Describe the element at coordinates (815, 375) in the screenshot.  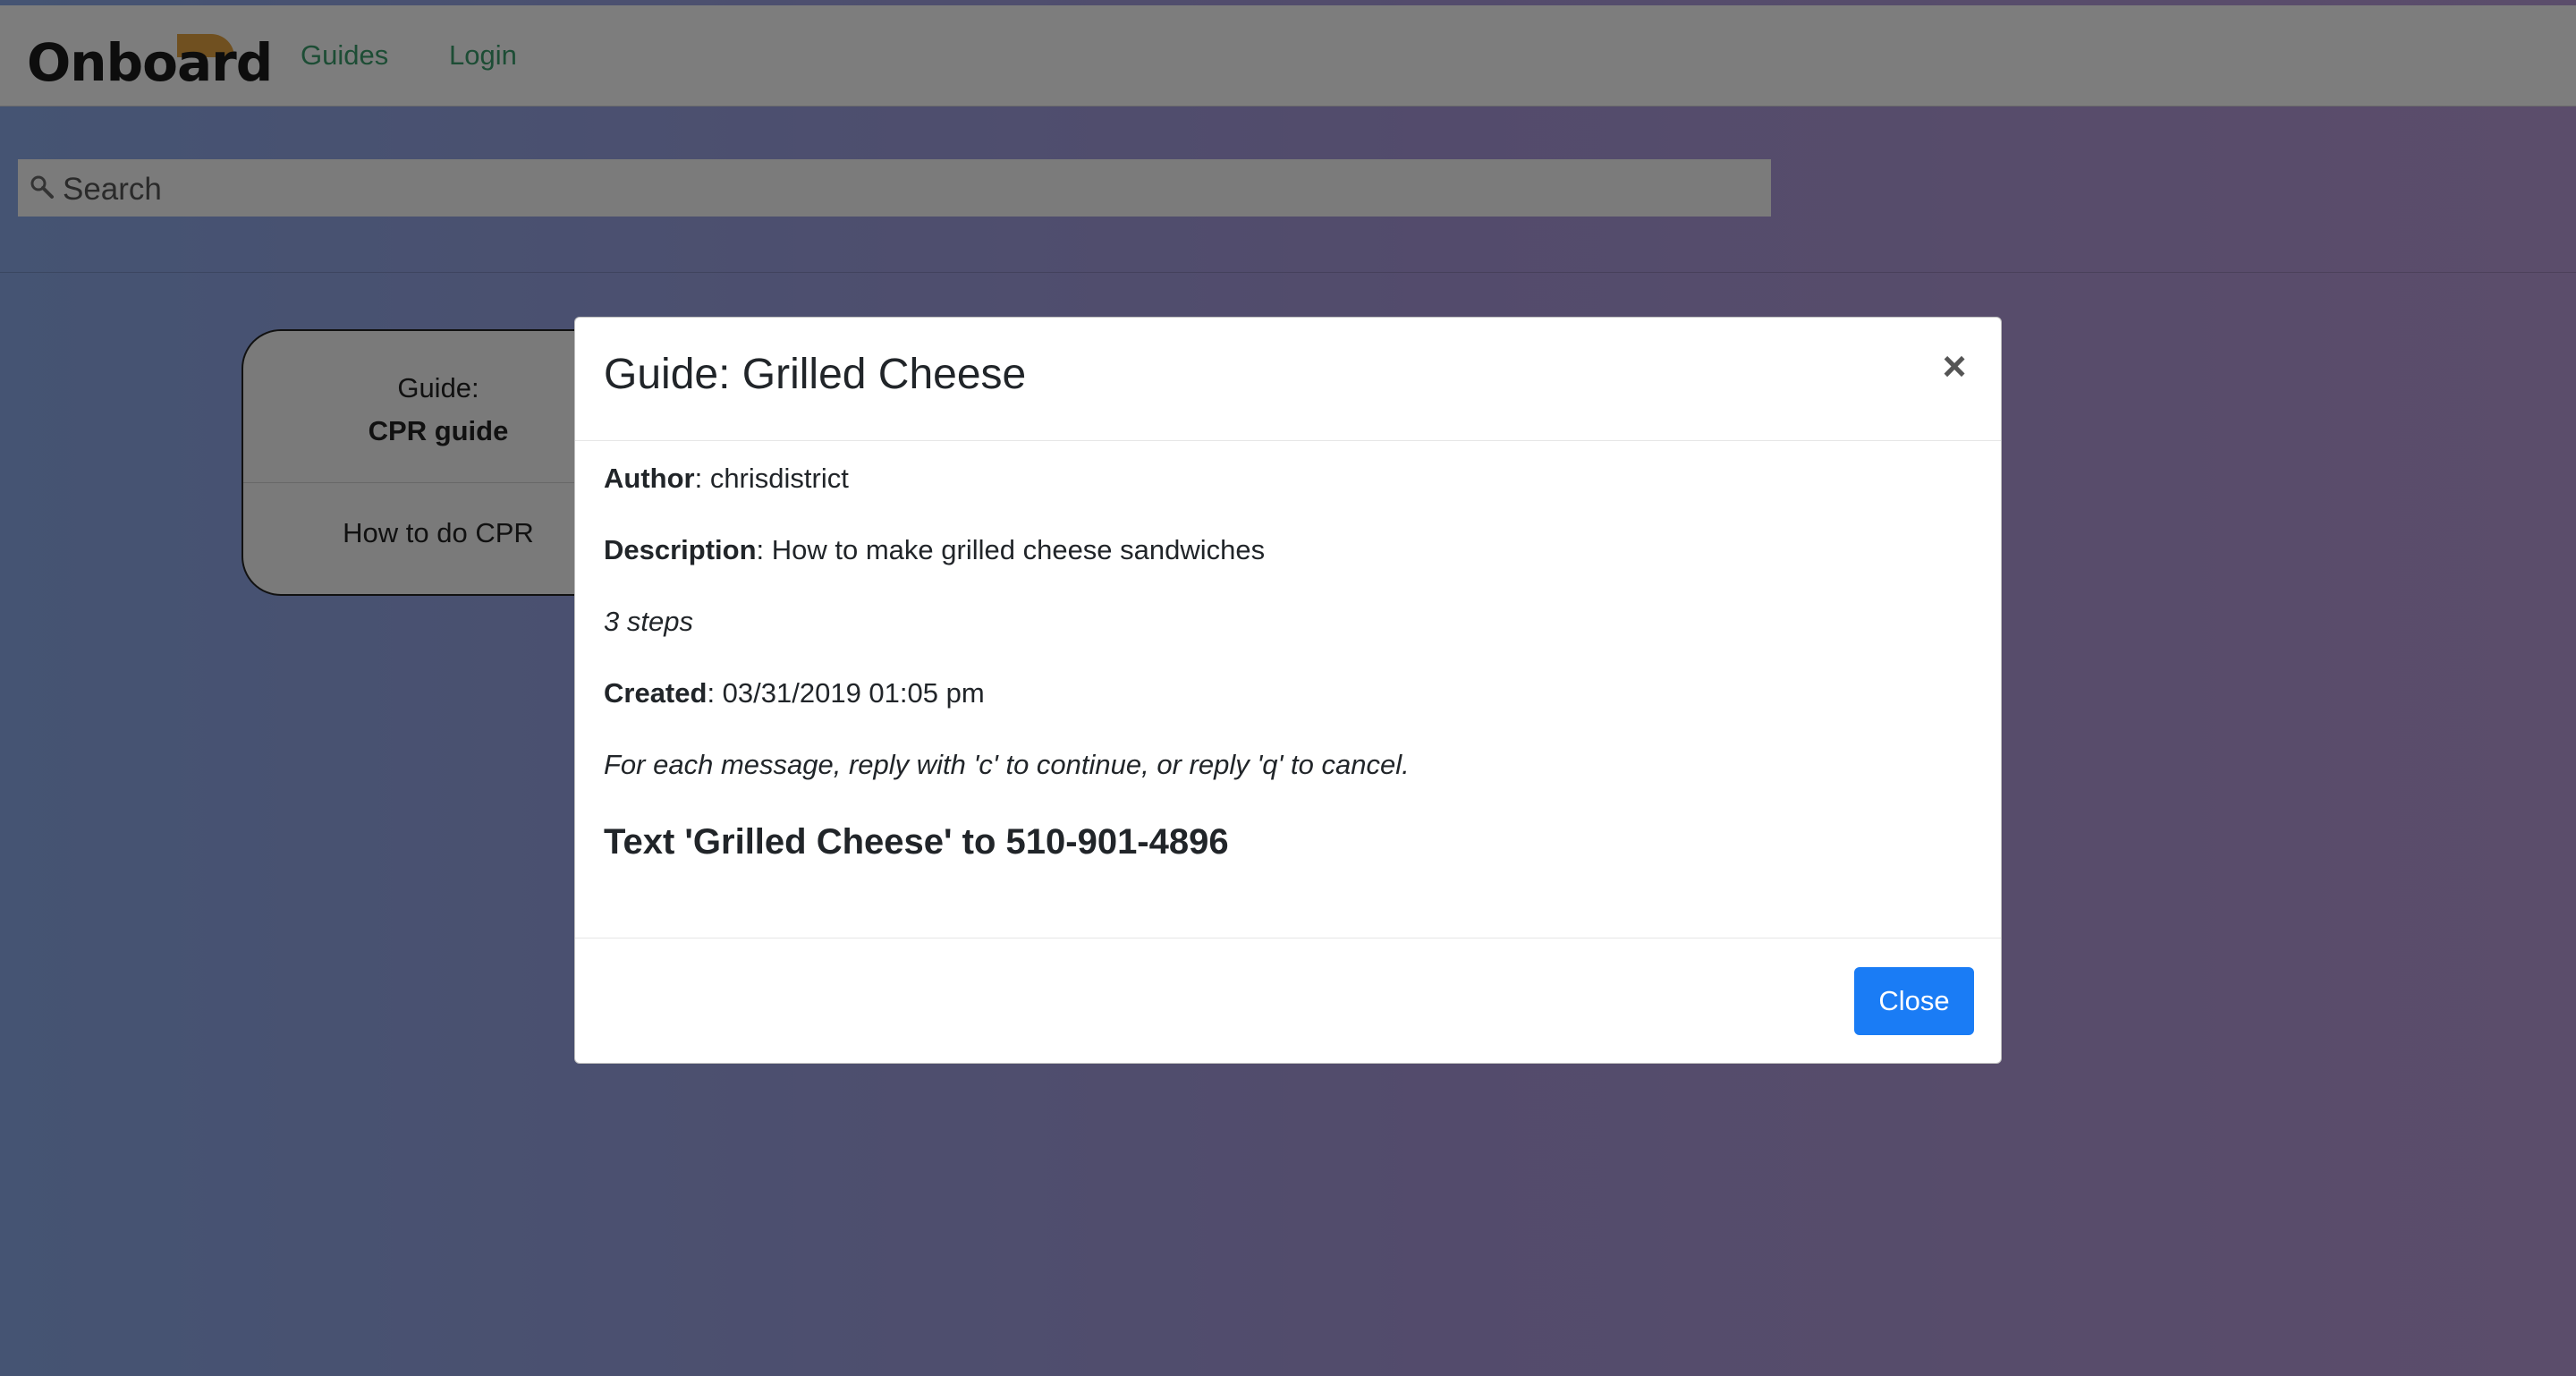
I see `modal-title: Guide: Grilled Cheese` at that location.